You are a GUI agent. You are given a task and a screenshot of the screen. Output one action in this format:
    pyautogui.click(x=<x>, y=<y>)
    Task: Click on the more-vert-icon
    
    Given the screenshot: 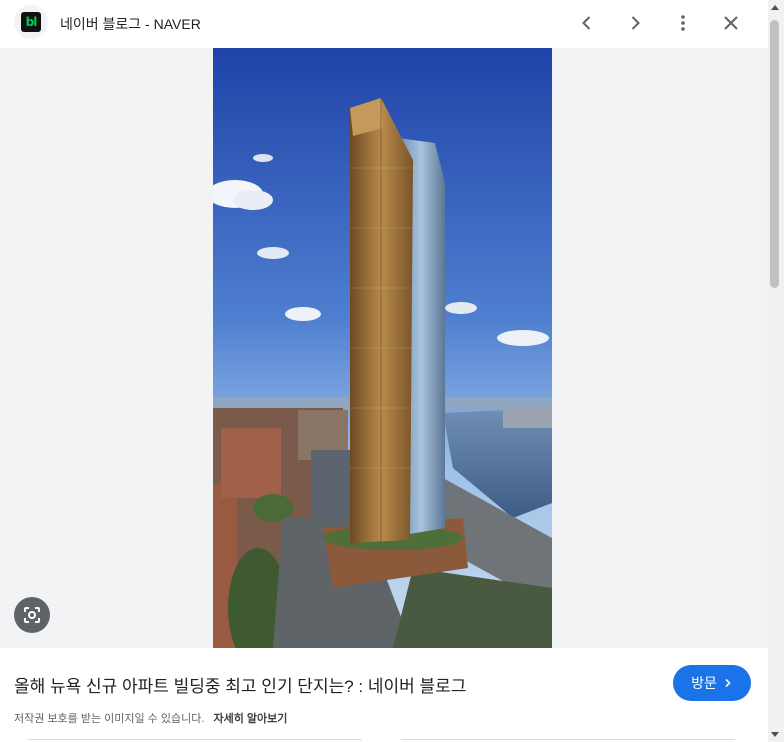 What is the action you would take?
    pyautogui.click(x=683, y=23)
    